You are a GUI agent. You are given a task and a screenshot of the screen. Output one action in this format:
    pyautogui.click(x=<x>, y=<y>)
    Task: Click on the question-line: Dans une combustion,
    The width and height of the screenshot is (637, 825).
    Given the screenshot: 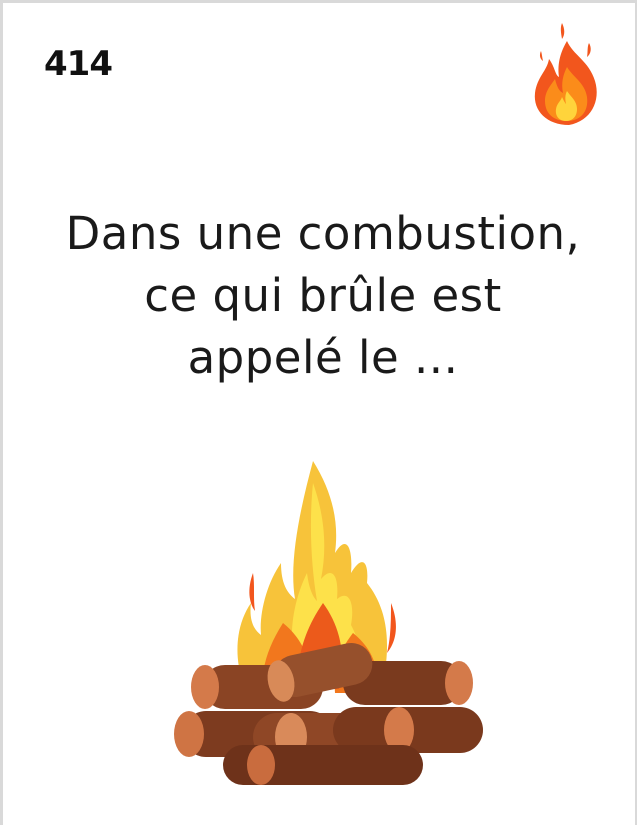 What is the action you would take?
    pyautogui.click(x=323, y=233)
    